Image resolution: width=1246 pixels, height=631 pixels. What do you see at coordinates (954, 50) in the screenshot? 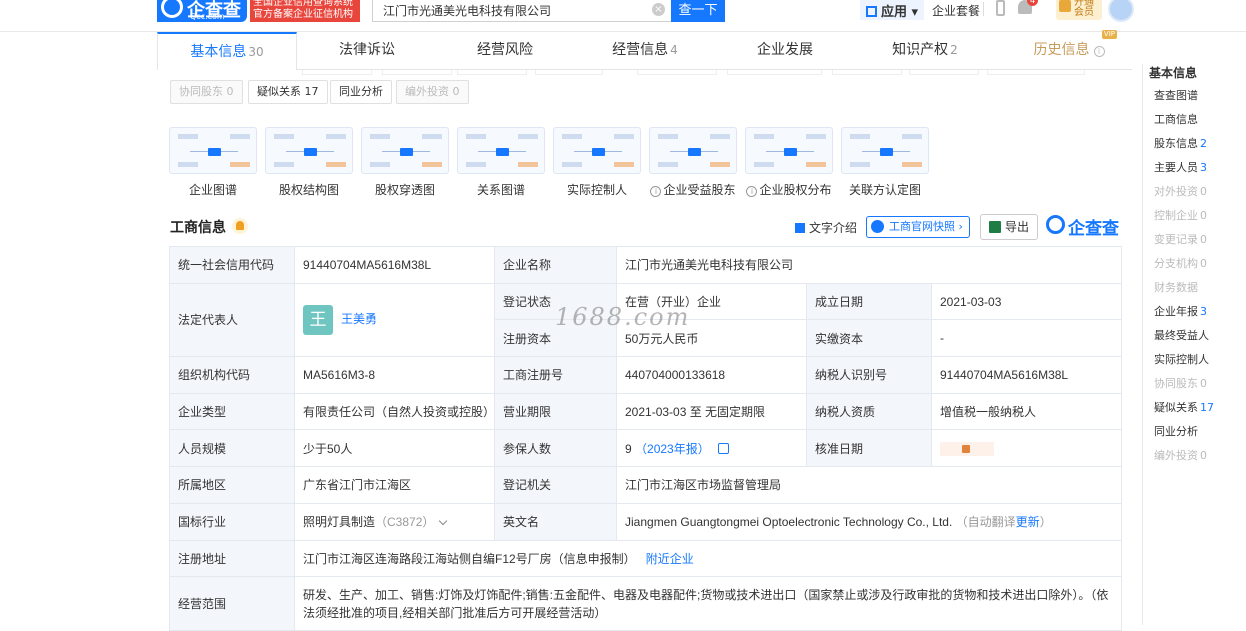
I see `tab-count: 2` at bounding box center [954, 50].